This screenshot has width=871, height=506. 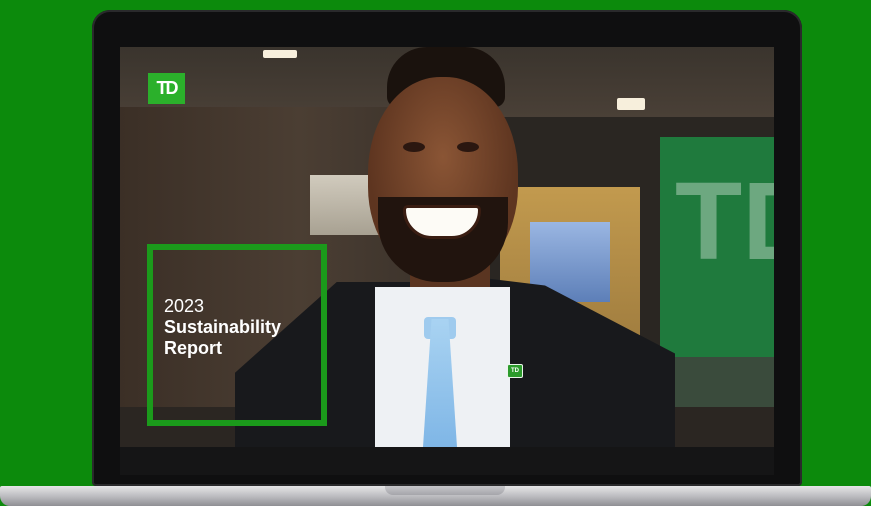 What do you see at coordinates (515, 371) in the screenshot?
I see `td-lapel-pin: TD` at bounding box center [515, 371].